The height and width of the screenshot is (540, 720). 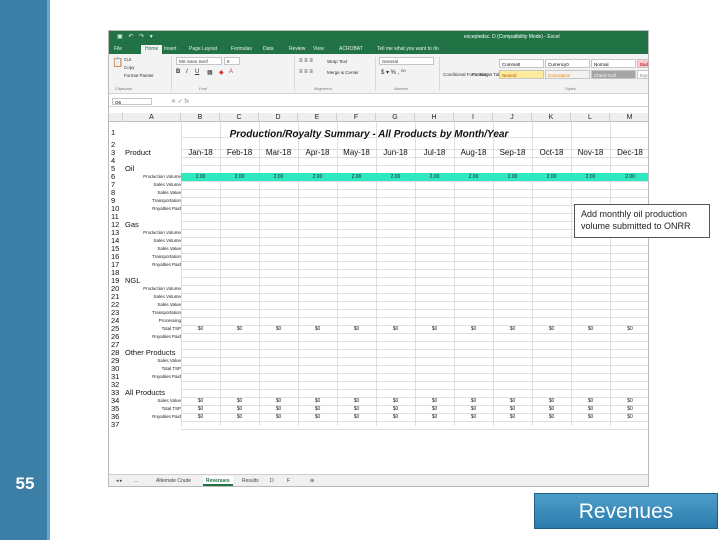 I want to click on style-comma0: Comma0, so click(x=521, y=63).